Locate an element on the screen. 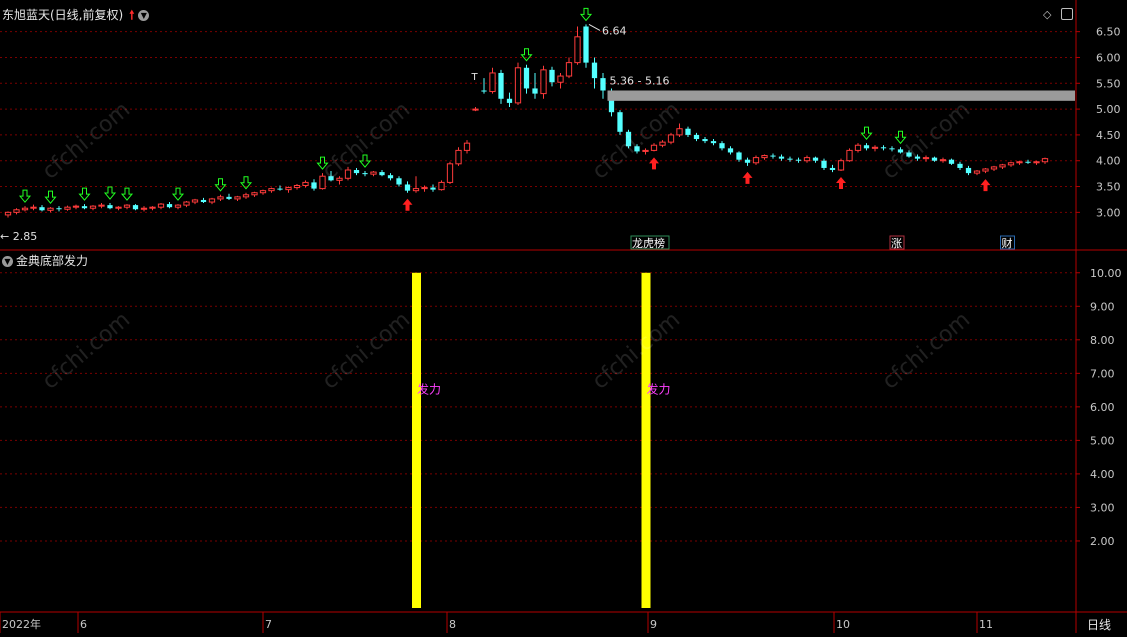 This screenshot has height=637, width=1127. time-axis-label: 9 is located at coordinates (653, 624).